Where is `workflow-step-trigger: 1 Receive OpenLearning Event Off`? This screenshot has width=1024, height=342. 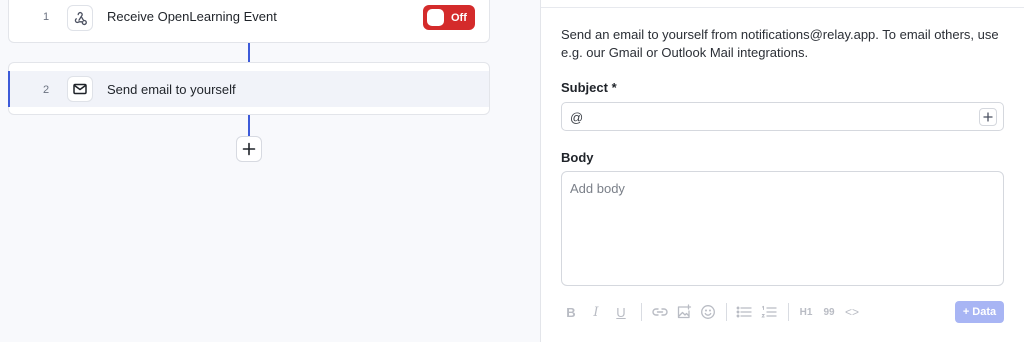 workflow-step-trigger: 1 Receive OpenLearning Event Off is located at coordinates (249, 21).